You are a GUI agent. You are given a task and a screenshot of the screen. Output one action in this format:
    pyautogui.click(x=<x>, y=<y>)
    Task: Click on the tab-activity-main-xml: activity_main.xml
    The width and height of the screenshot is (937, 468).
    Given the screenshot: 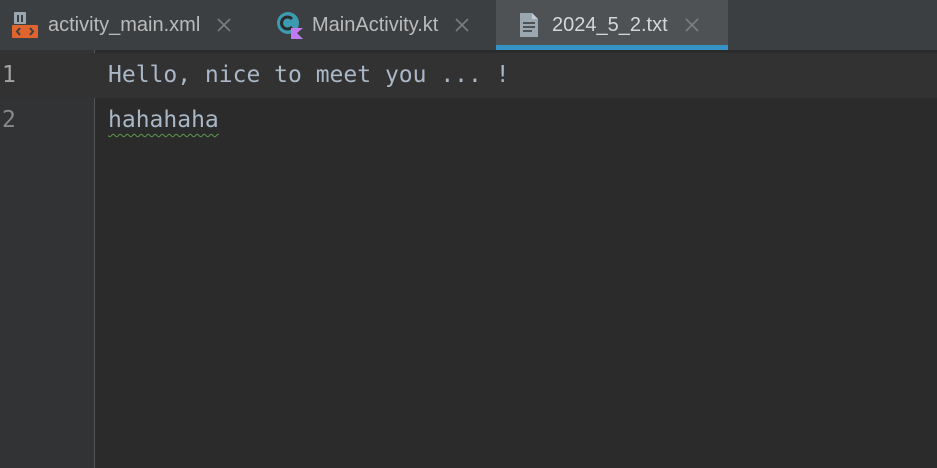 What is the action you would take?
    pyautogui.click(x=131, y=25)
    